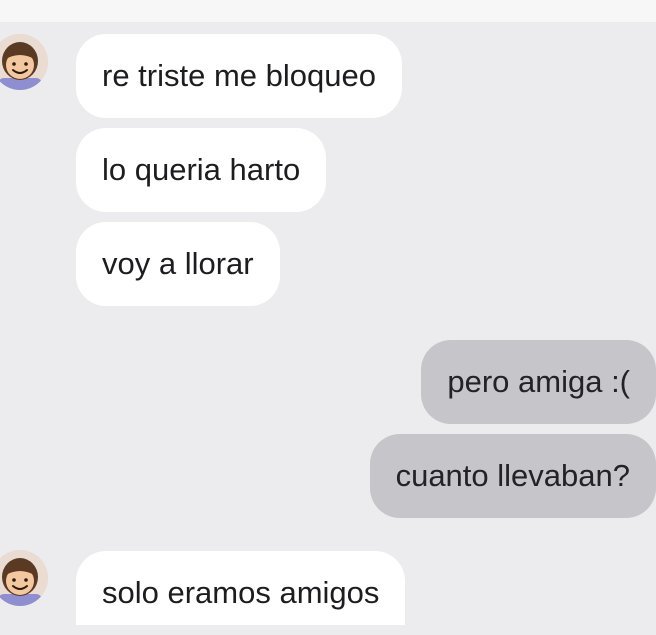  Describe the element at coordinates (201, 170) in the screenshot. I see `message-bubble-incoming: lo queria harto` at that location.